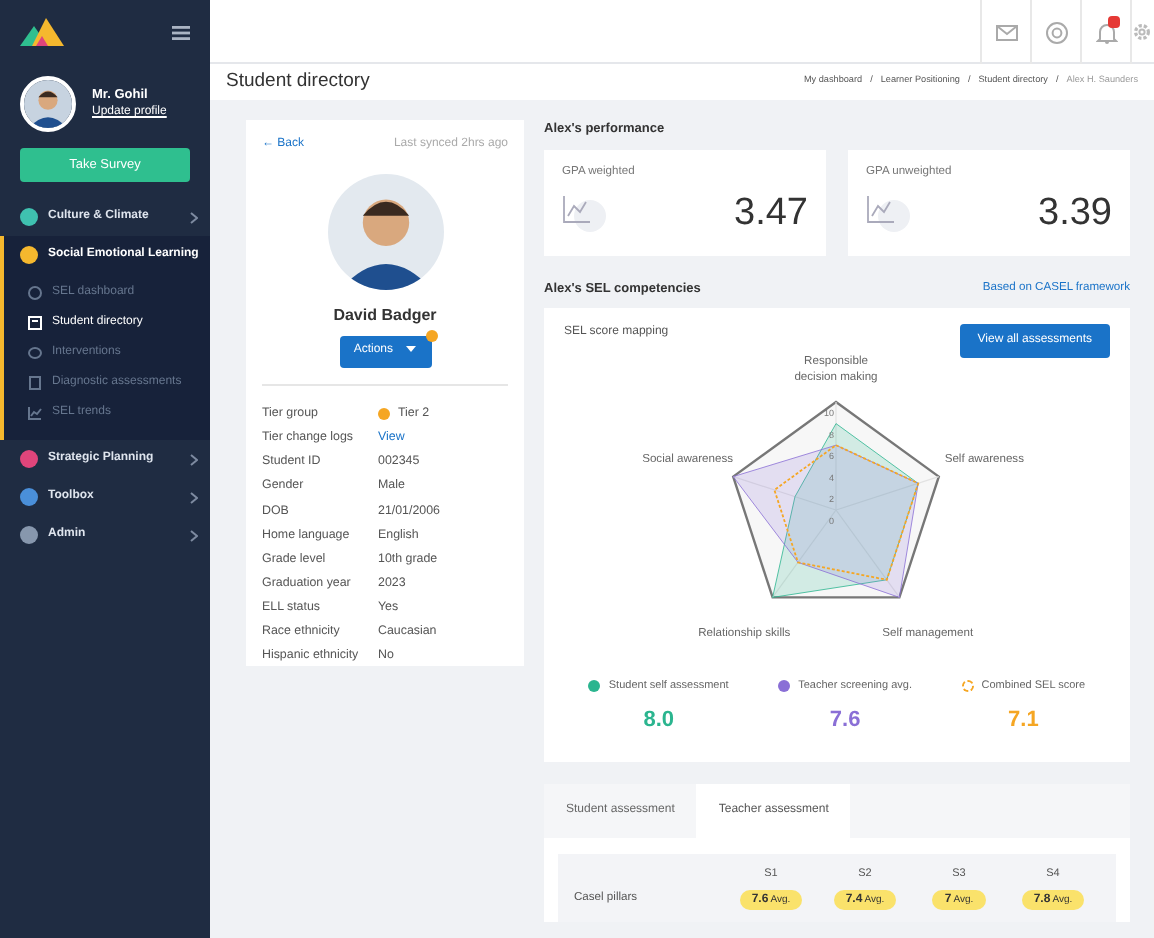 Image resolution: width=1154 pixels, height=938 pixels. Describe the element at coordinates (658, 720) in the screenshot. I see `score-value: 8.0` at that location.